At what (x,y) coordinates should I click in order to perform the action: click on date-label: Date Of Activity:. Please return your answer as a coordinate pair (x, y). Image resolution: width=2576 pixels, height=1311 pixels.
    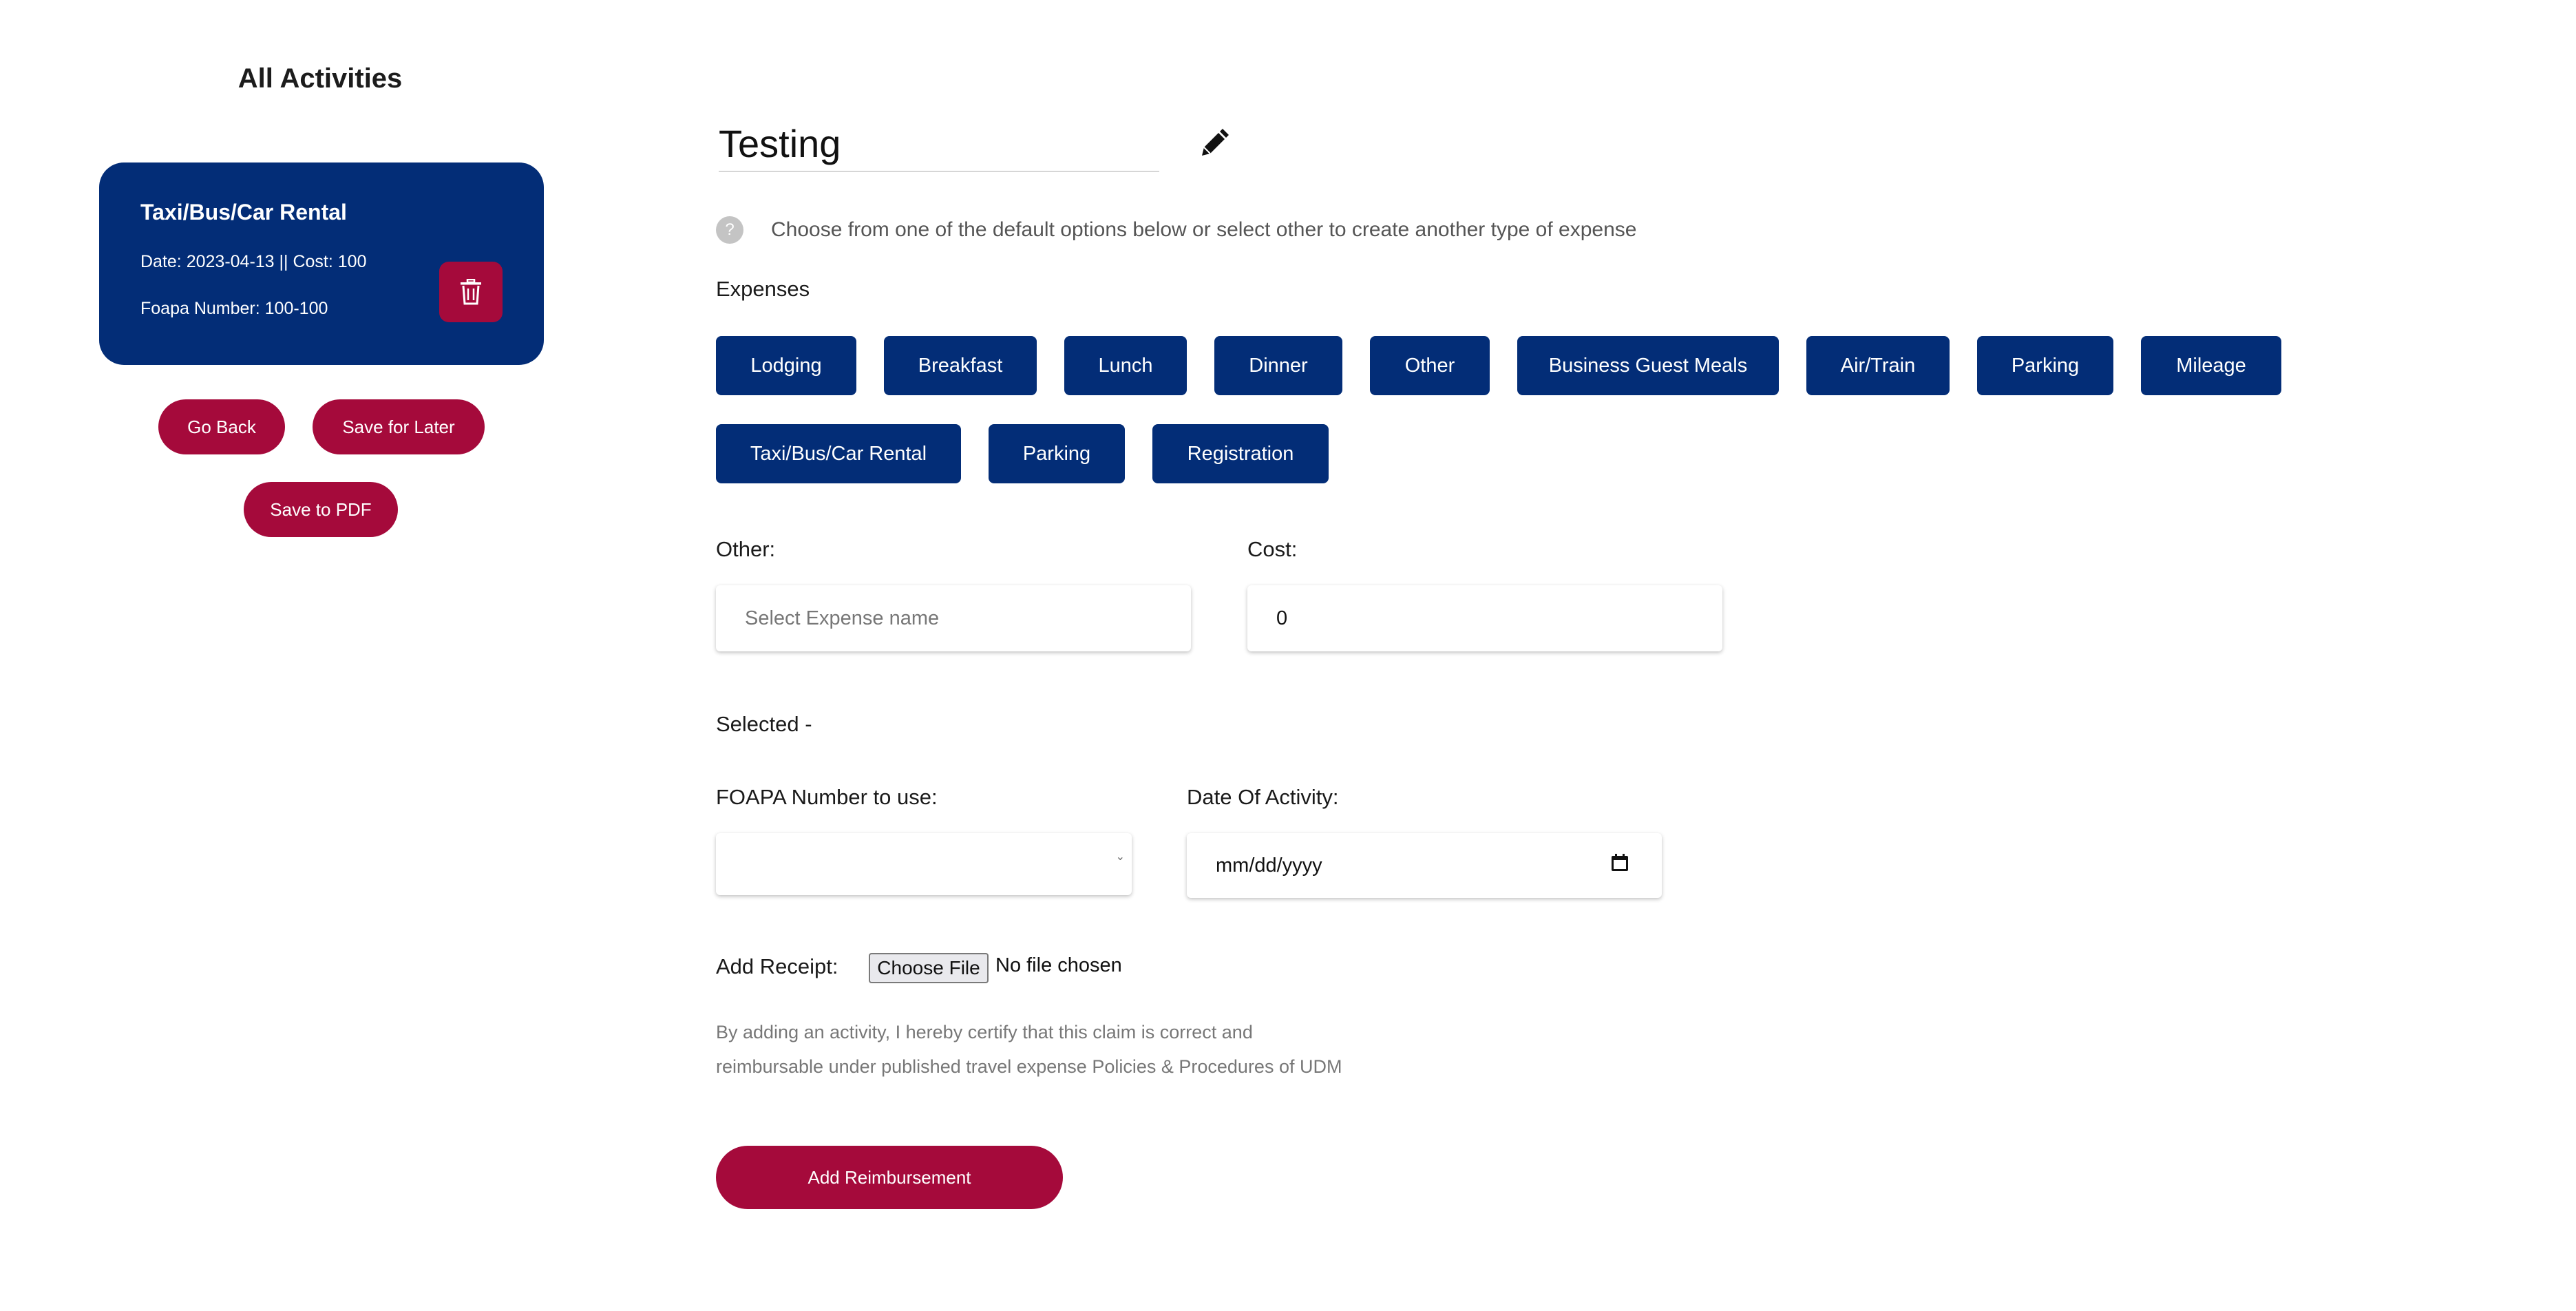
    Looking at the image, I should click on (1263, 797).